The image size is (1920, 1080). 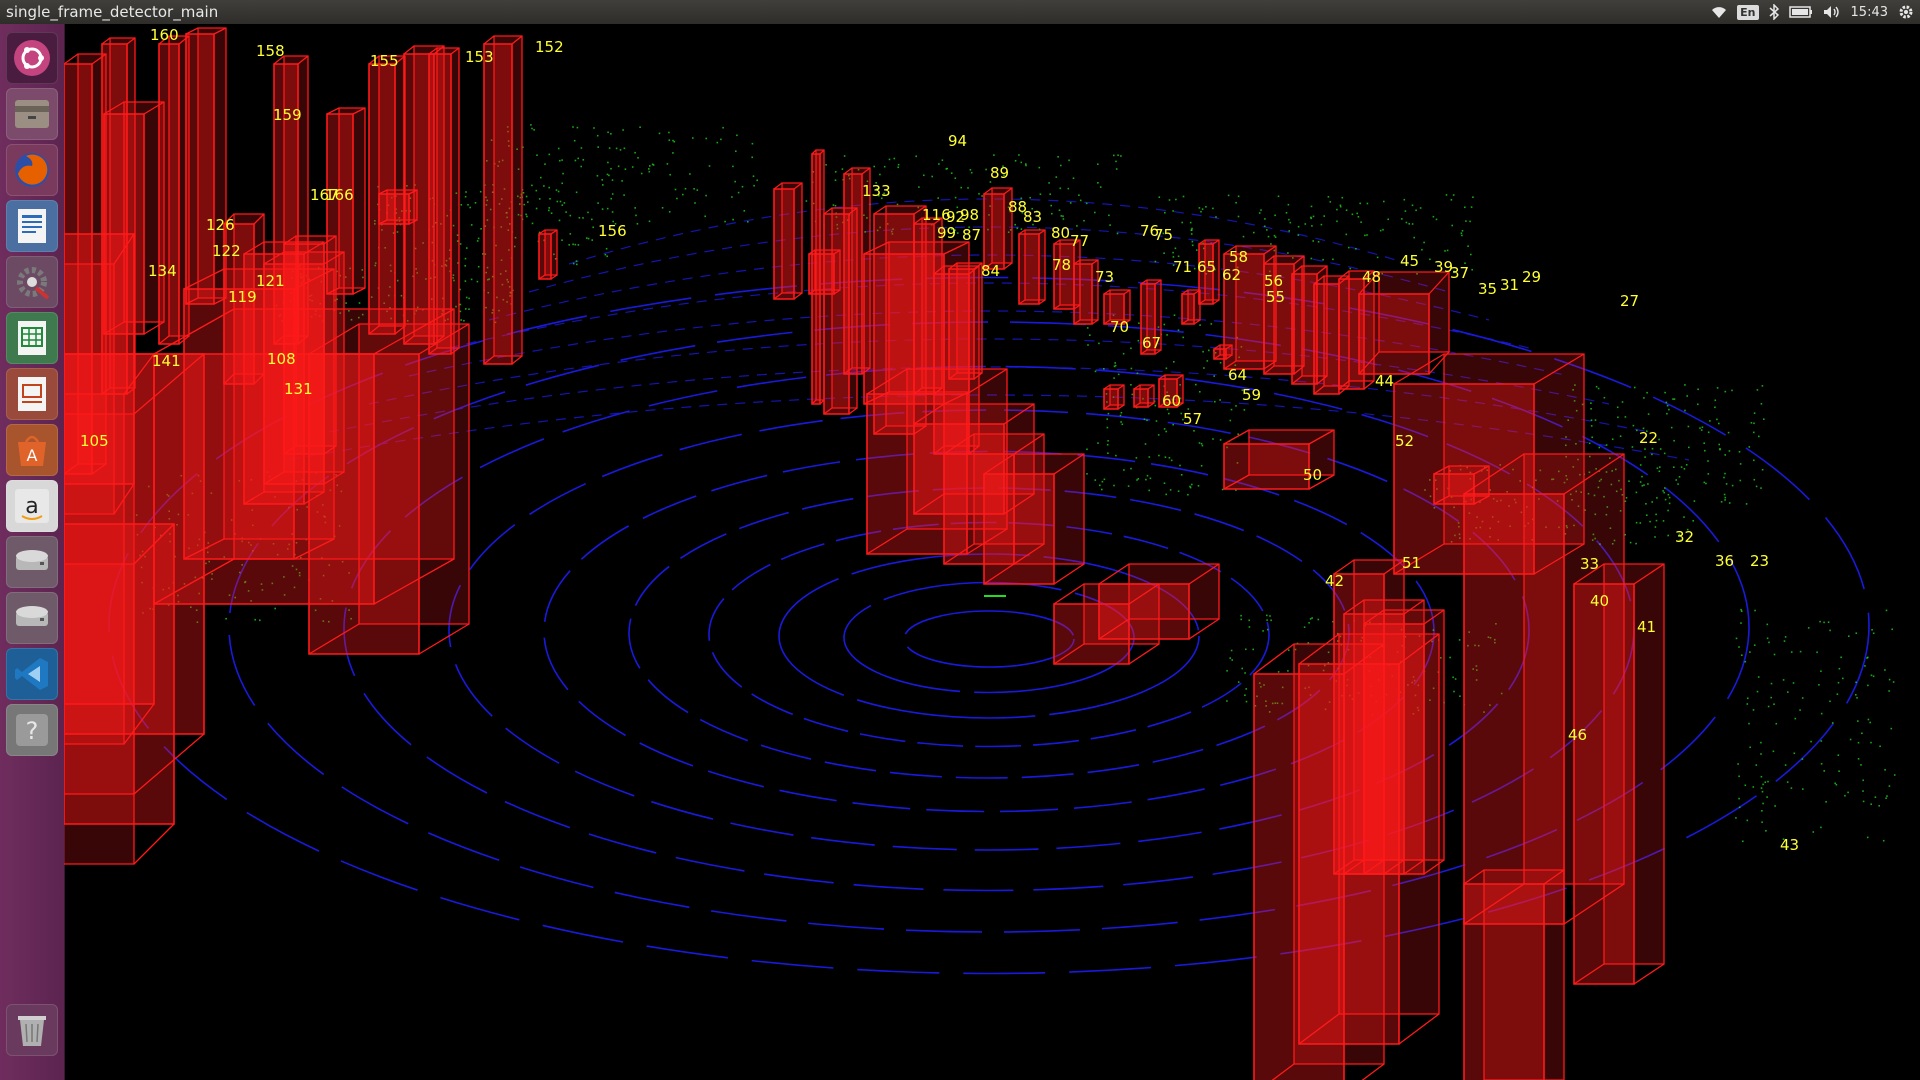 I want to click on box-label: 60, so click(x=1171, y=401).